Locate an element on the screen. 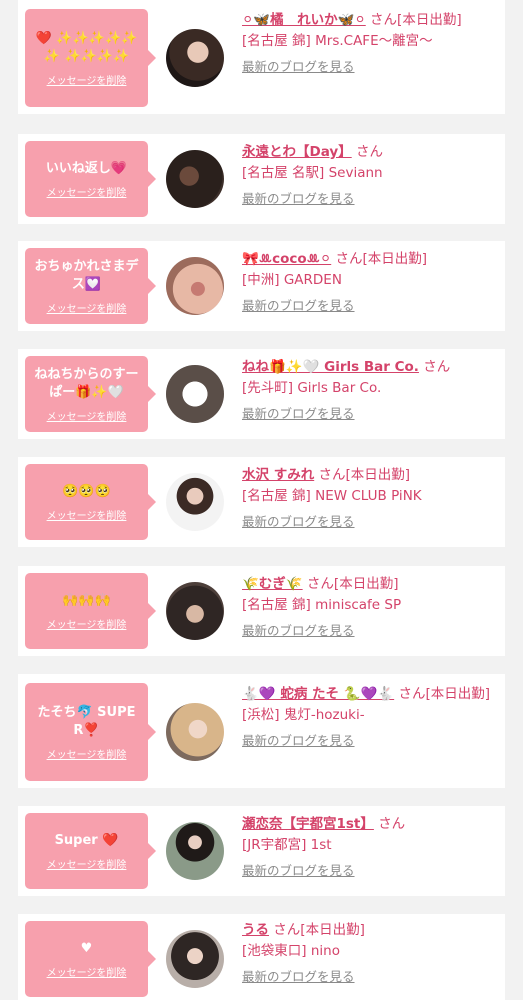  shop-name: [名古屋 錦] miniscafe SP is located at coordinates (322, 605).